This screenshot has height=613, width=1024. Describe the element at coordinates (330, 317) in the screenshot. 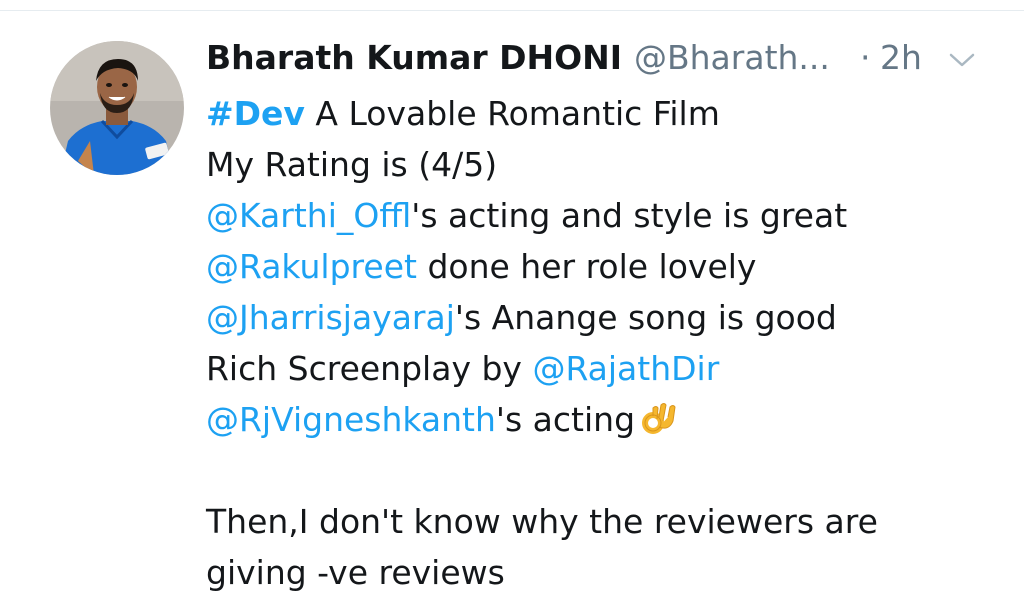

I see `mention-jharrisjayaraj: @Jharrisjayaraj` at that location.